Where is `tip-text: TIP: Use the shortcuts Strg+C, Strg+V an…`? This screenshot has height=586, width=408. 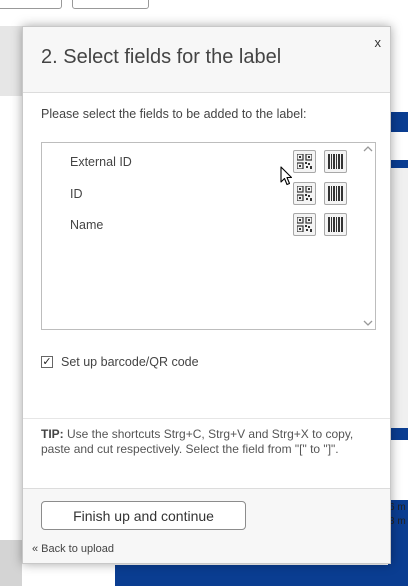
tip-text: TIP: Use the shortcuts Strg+C, Strg+V an… is located at coordinates (201, 442).